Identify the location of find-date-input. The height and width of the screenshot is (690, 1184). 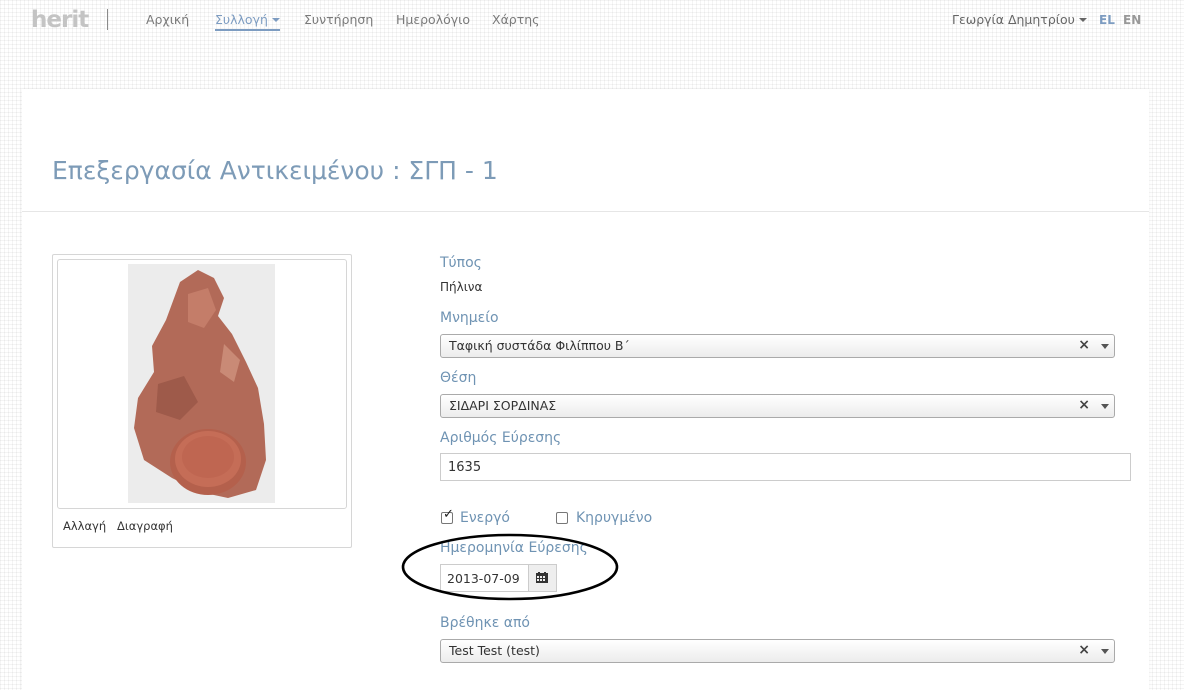
(484, 578).